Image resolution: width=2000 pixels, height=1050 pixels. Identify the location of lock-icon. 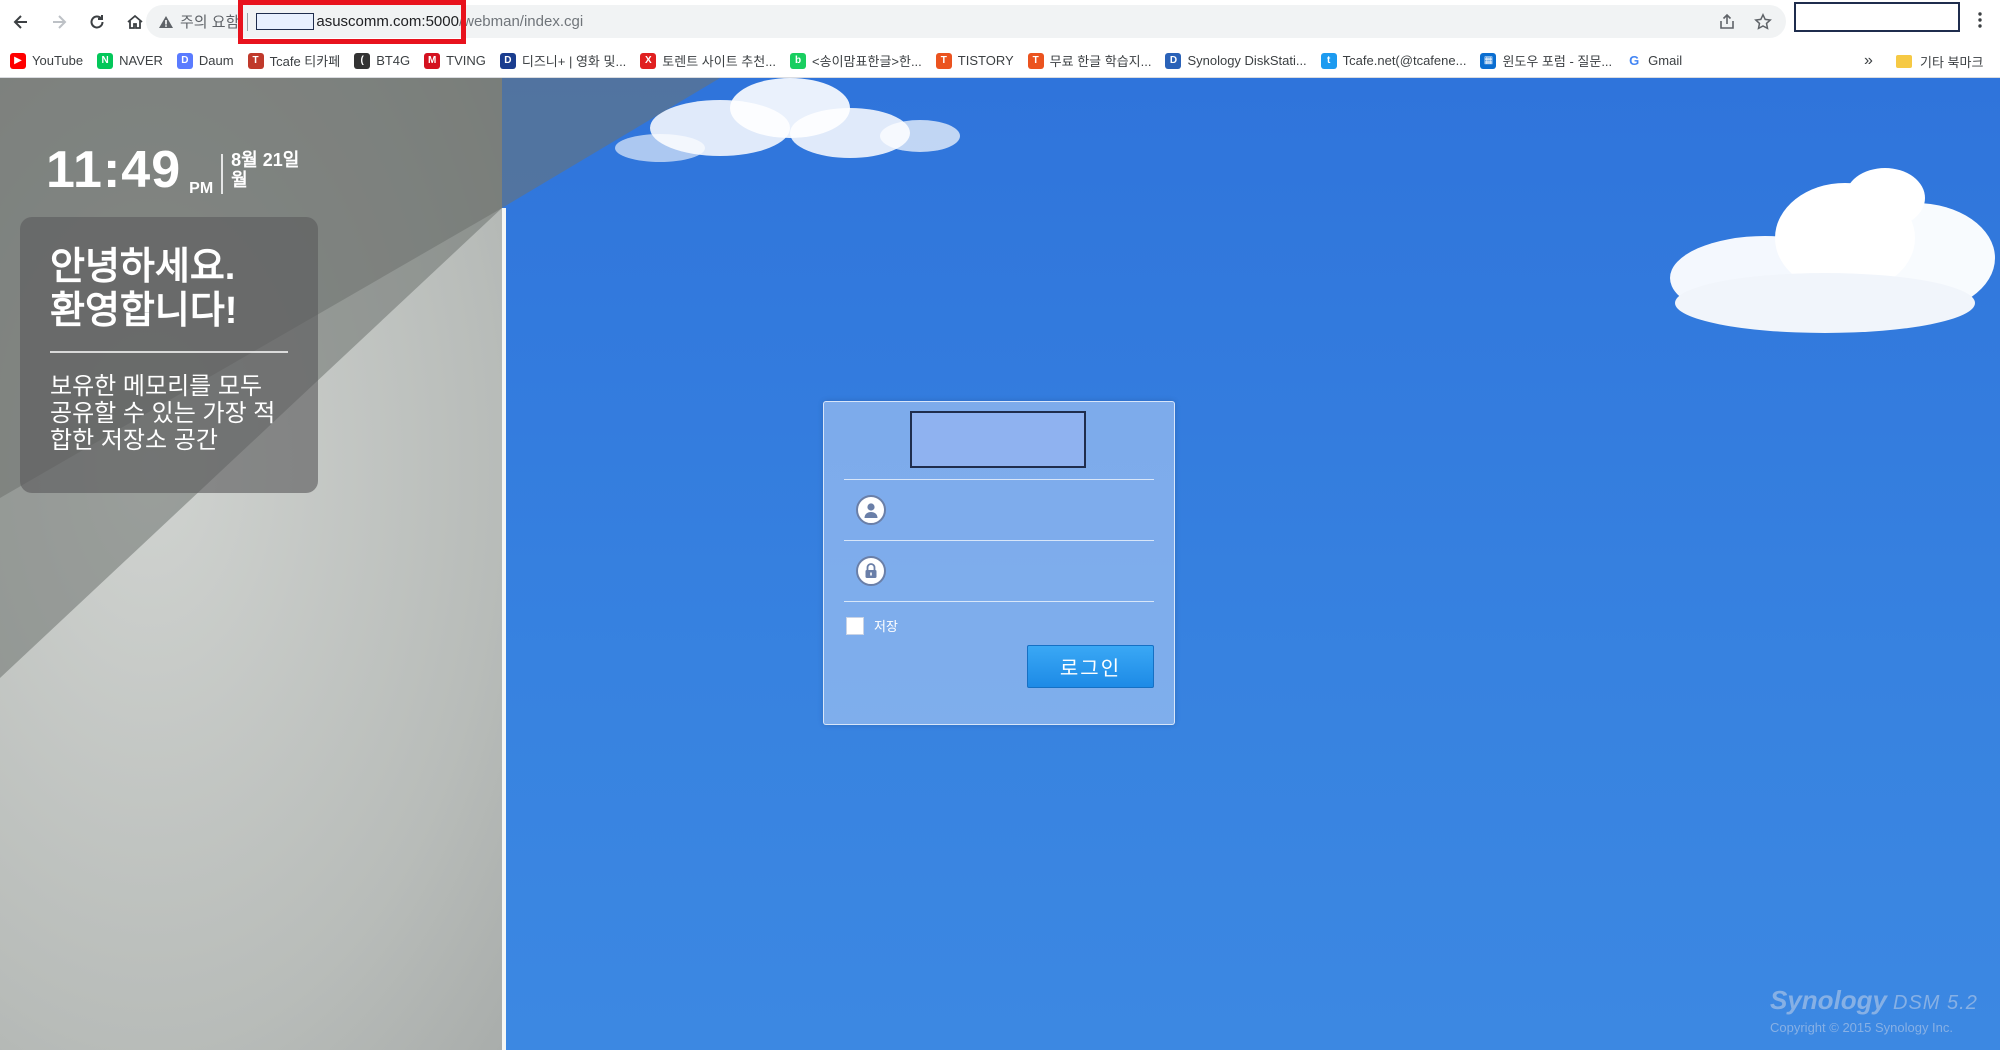
(871, 570).